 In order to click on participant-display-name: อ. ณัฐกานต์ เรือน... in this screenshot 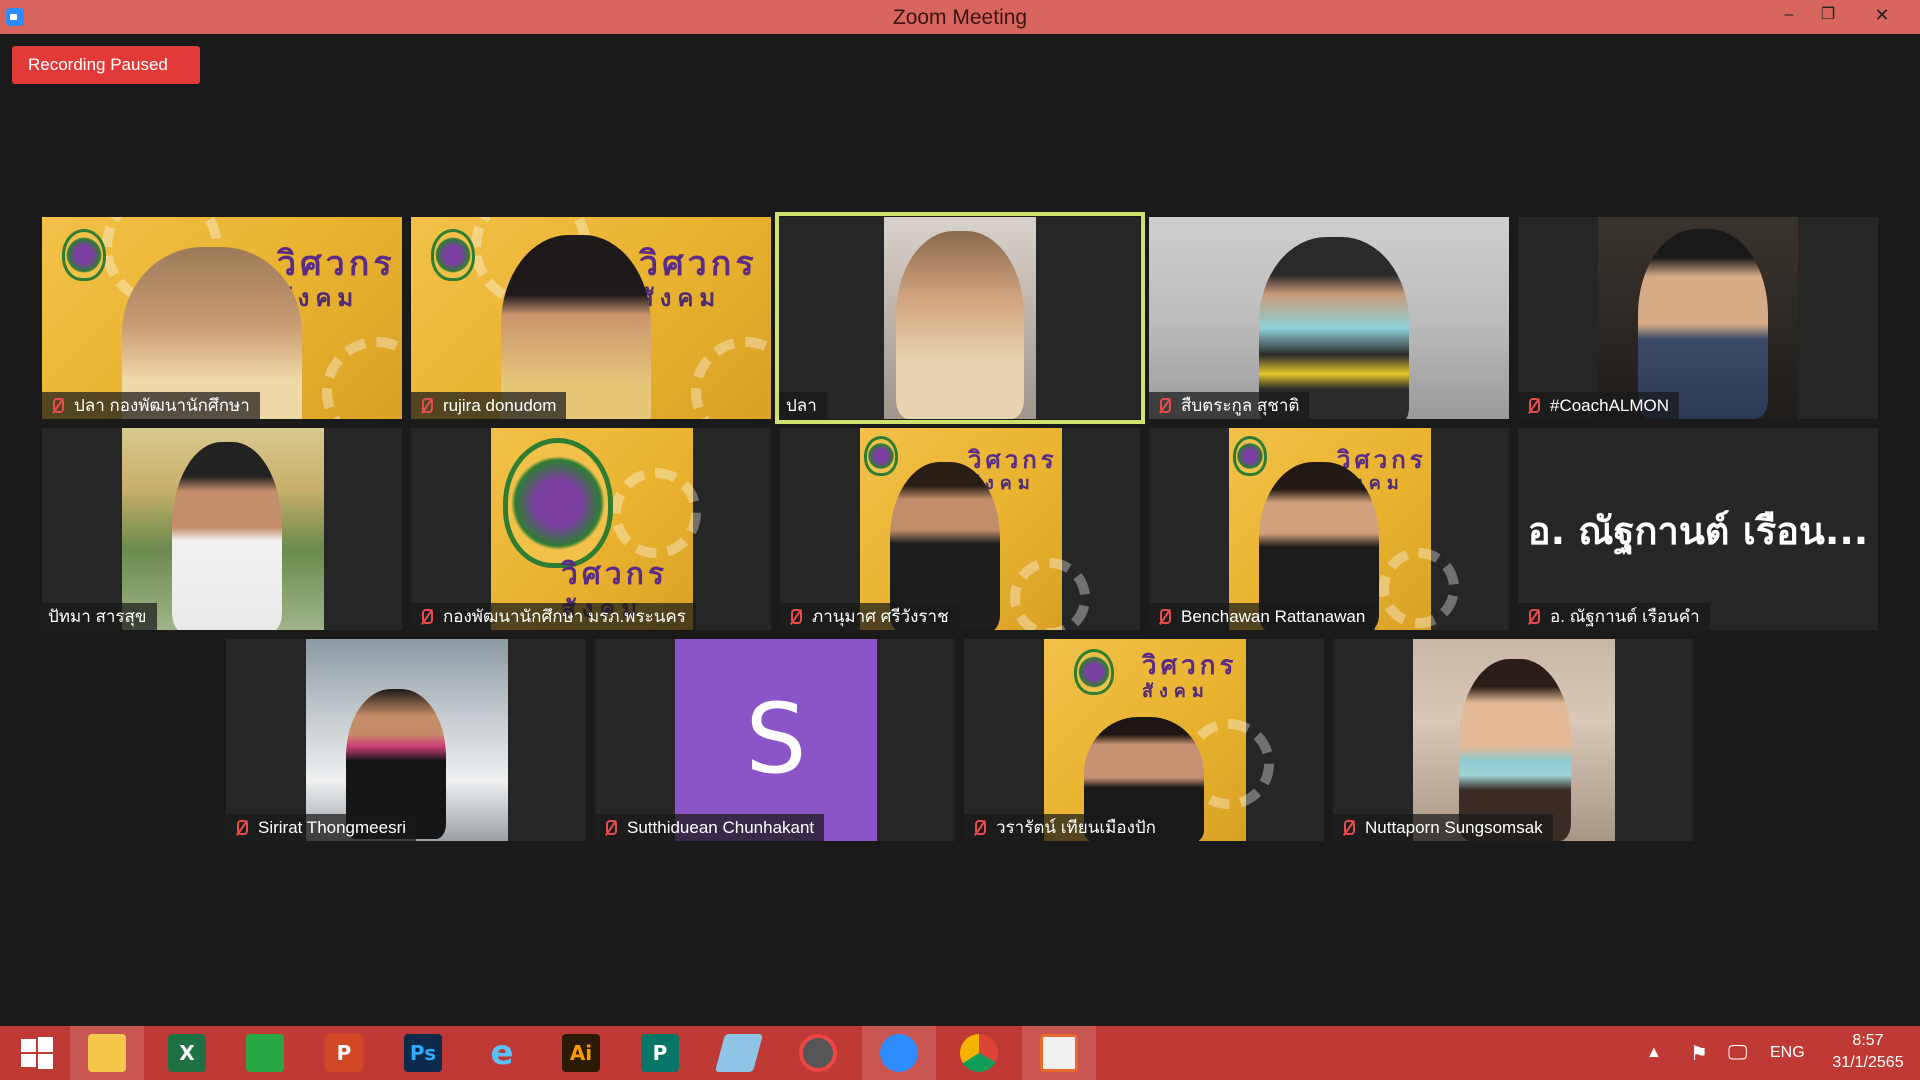, I will do `click(1698, 531)`.